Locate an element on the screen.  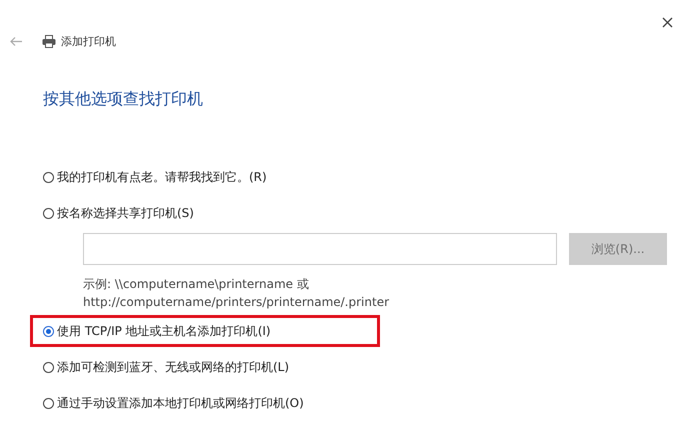
example-text: 示例: \\computername\printername 或 is located at coordinates (196, 284).